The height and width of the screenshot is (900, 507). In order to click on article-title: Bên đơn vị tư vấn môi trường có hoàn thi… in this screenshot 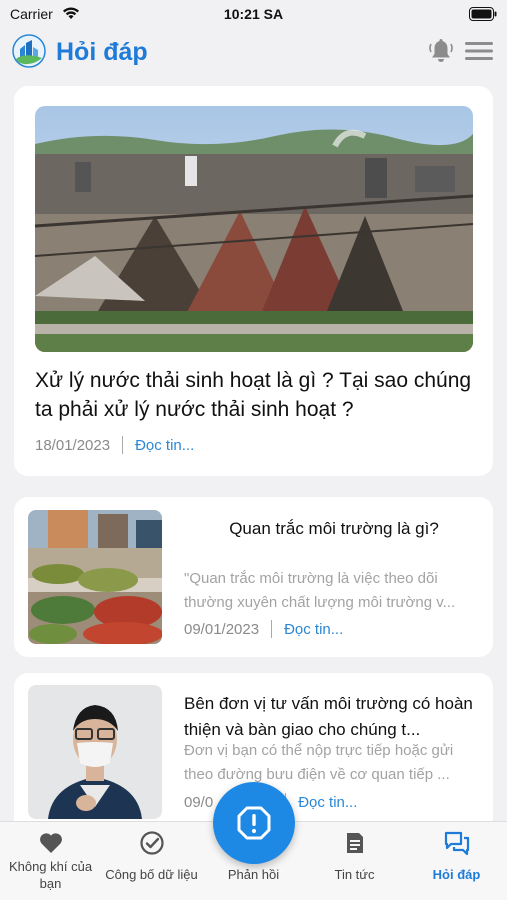, I will do `click(334, 717)`.